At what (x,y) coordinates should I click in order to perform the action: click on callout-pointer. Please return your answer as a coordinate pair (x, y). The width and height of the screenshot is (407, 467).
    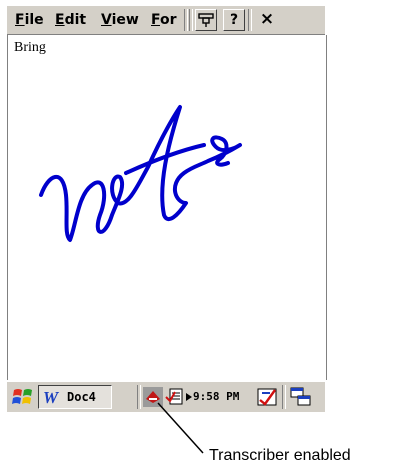
    Looking at the image, I should click on (180, 428).